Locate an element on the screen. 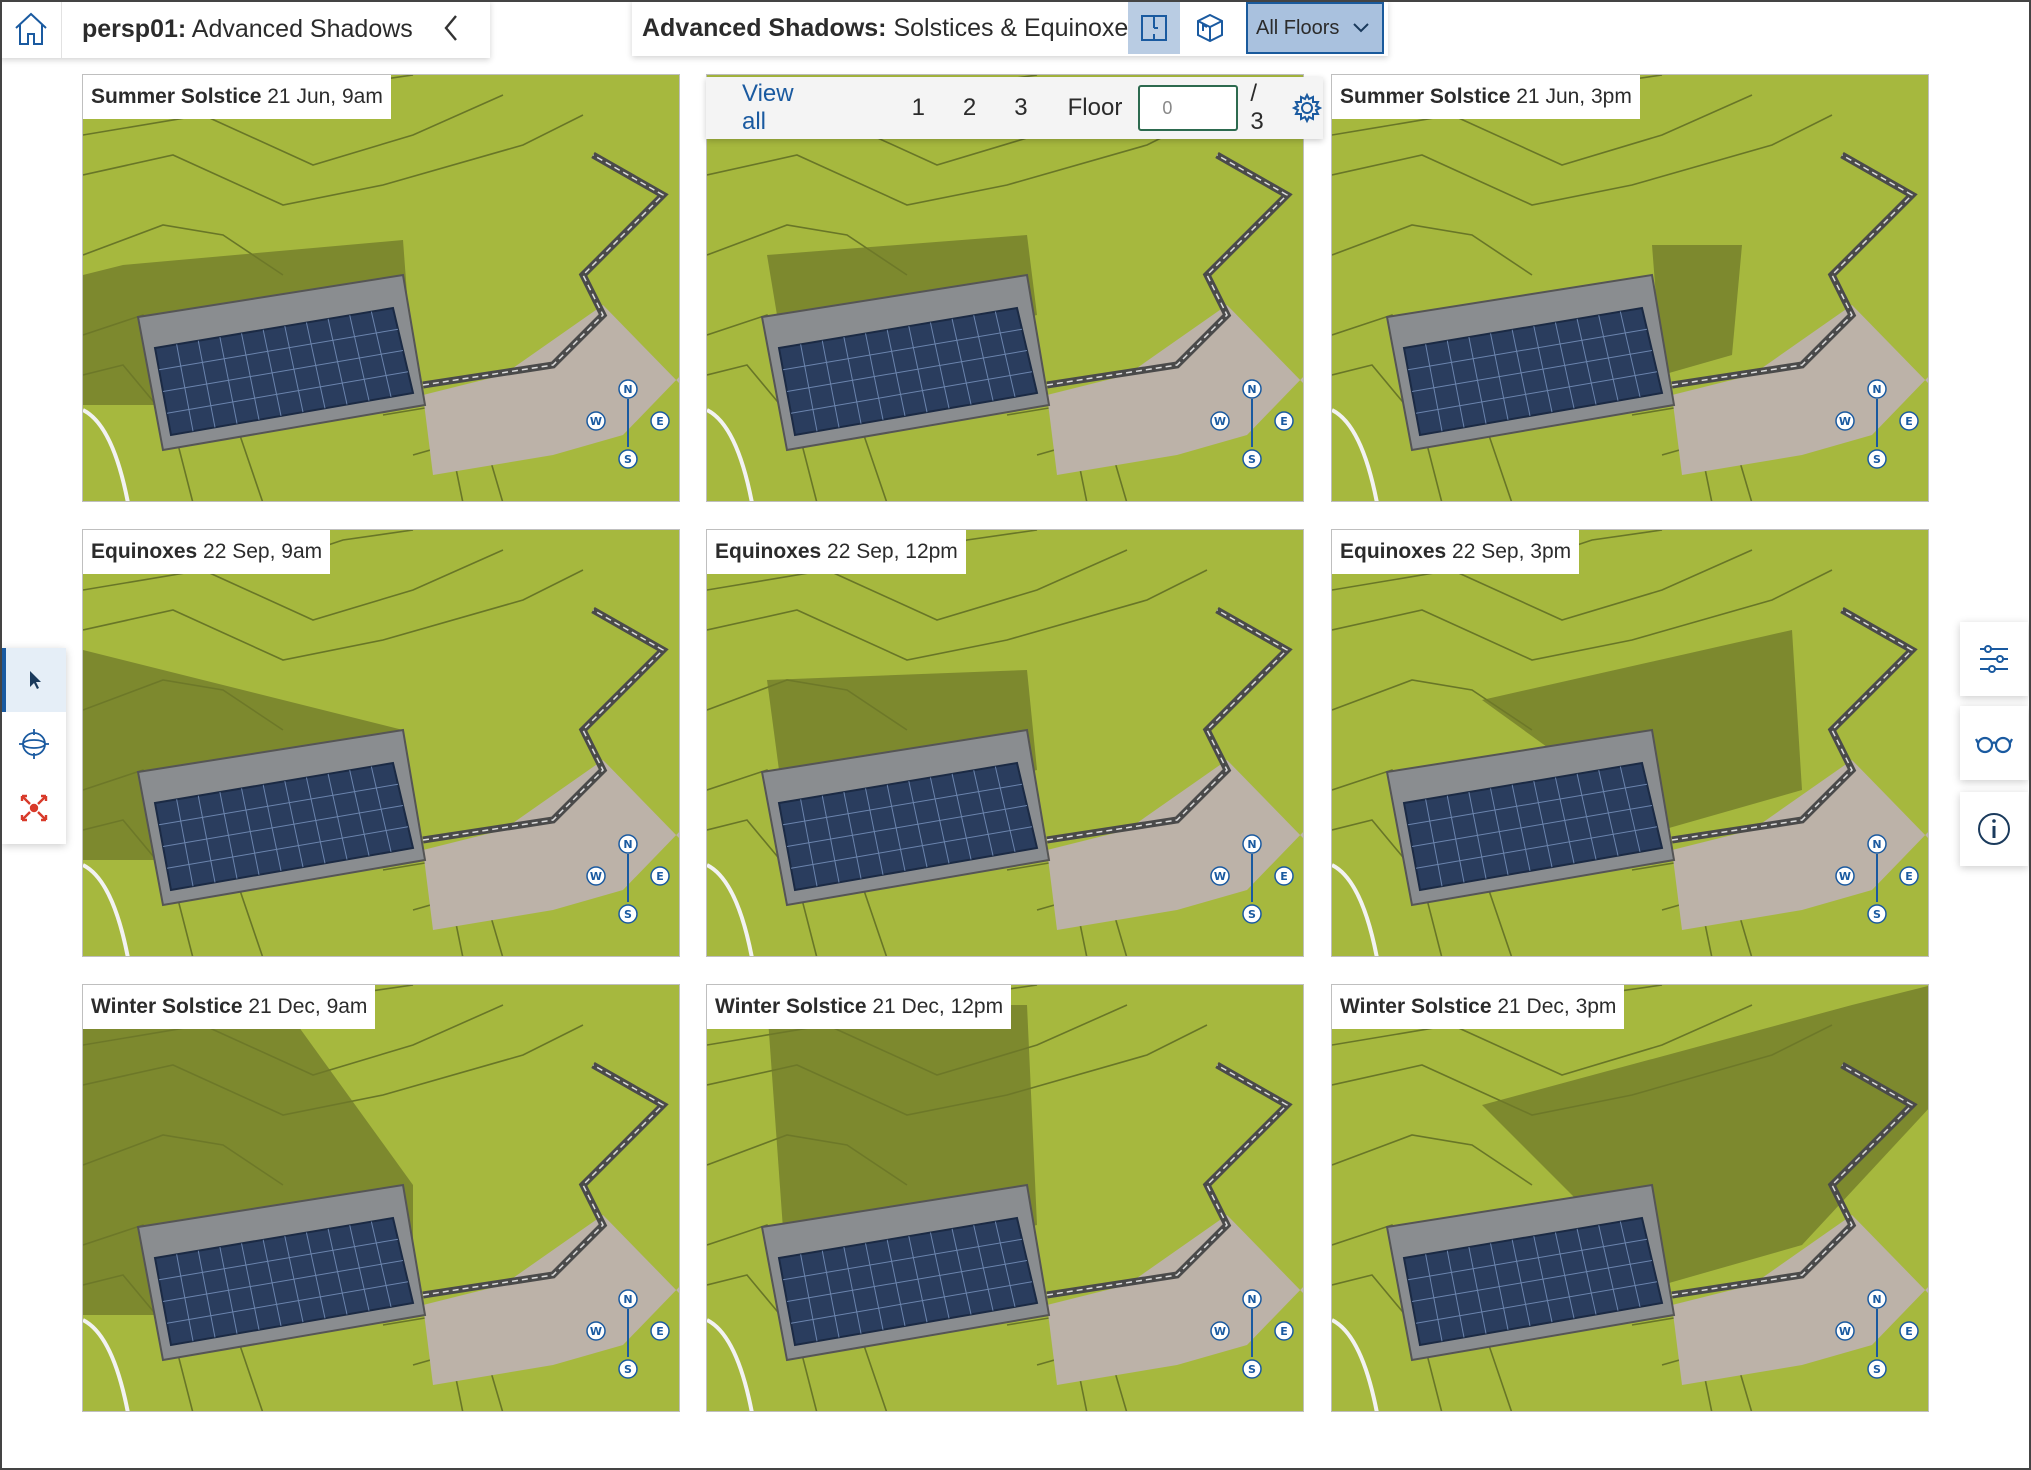 This screenshot has height=1470, width=2031. orbit-tool is located at coordinates (34, 744).